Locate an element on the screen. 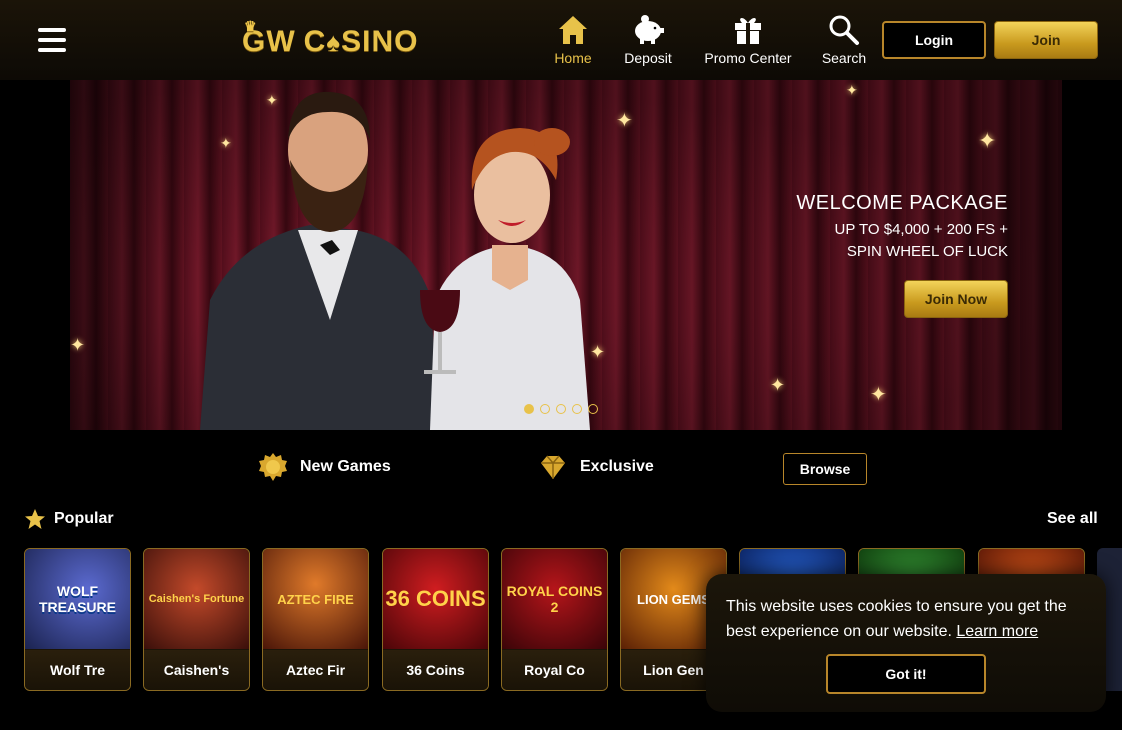  game-thumbnail: ROYAL COINS 2 is located at coordinates (554, 599).